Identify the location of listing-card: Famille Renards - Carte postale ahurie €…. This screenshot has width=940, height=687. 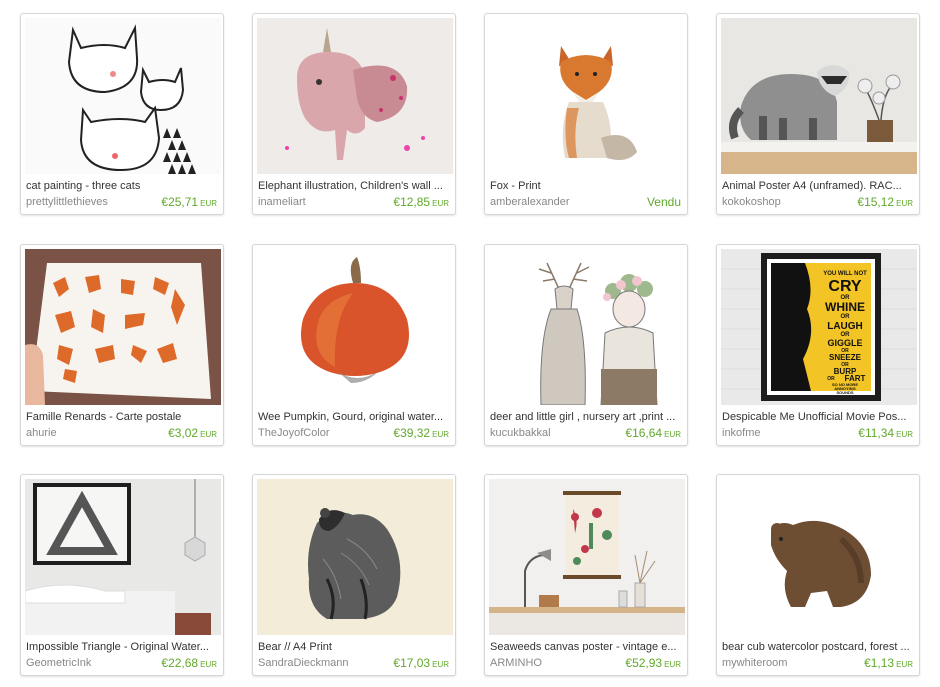
(122, 345).